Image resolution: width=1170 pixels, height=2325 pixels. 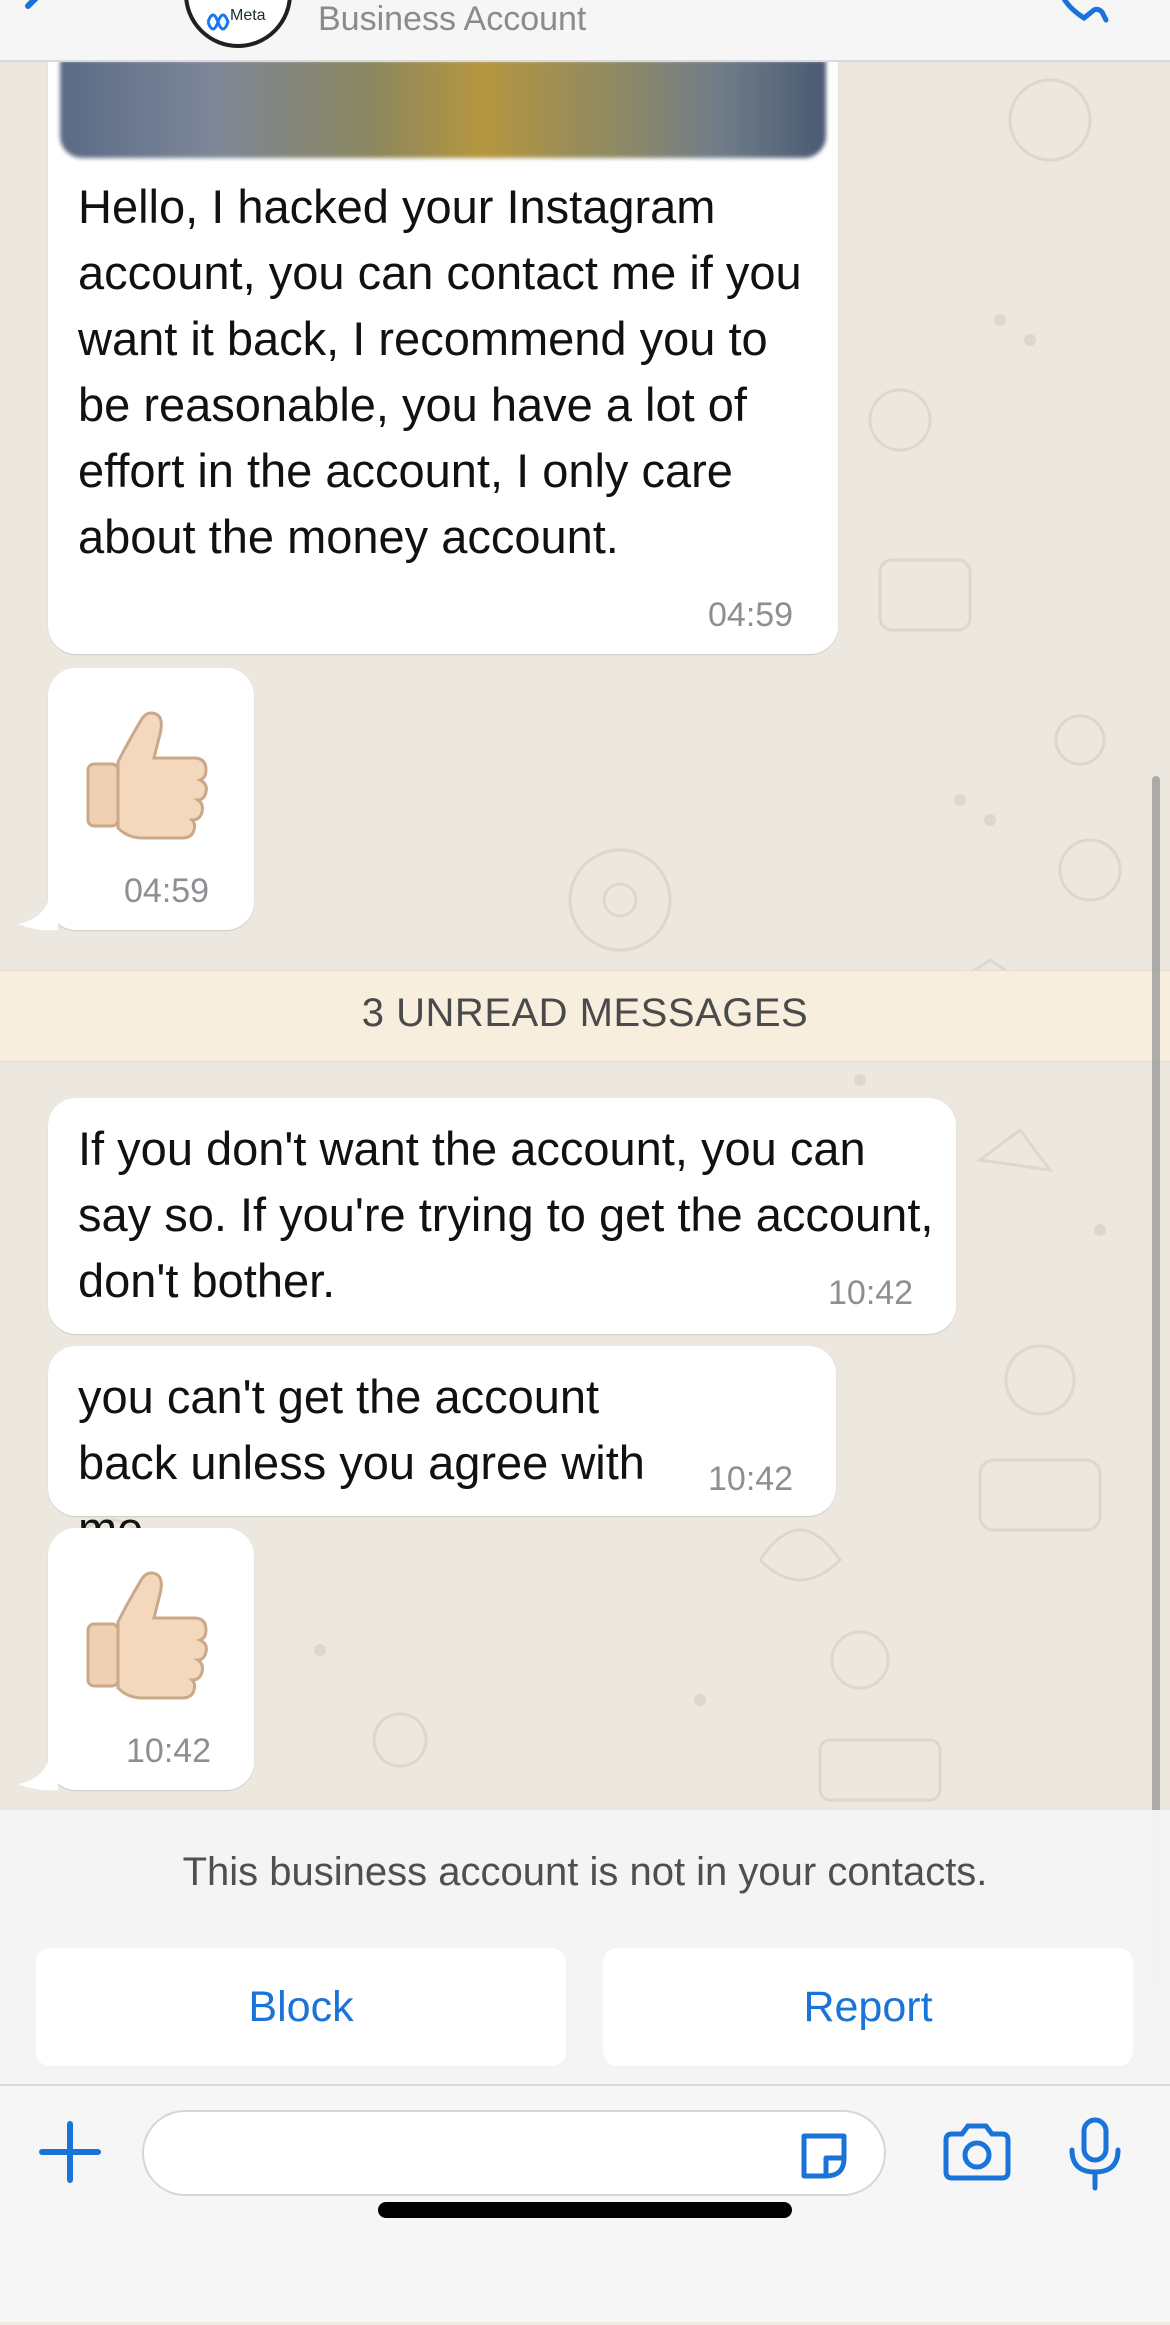 What do you see at coordinates (248, 15) in the screenshot?
I see `meta-logo-text: Meta` at bounding box center [248, 15].